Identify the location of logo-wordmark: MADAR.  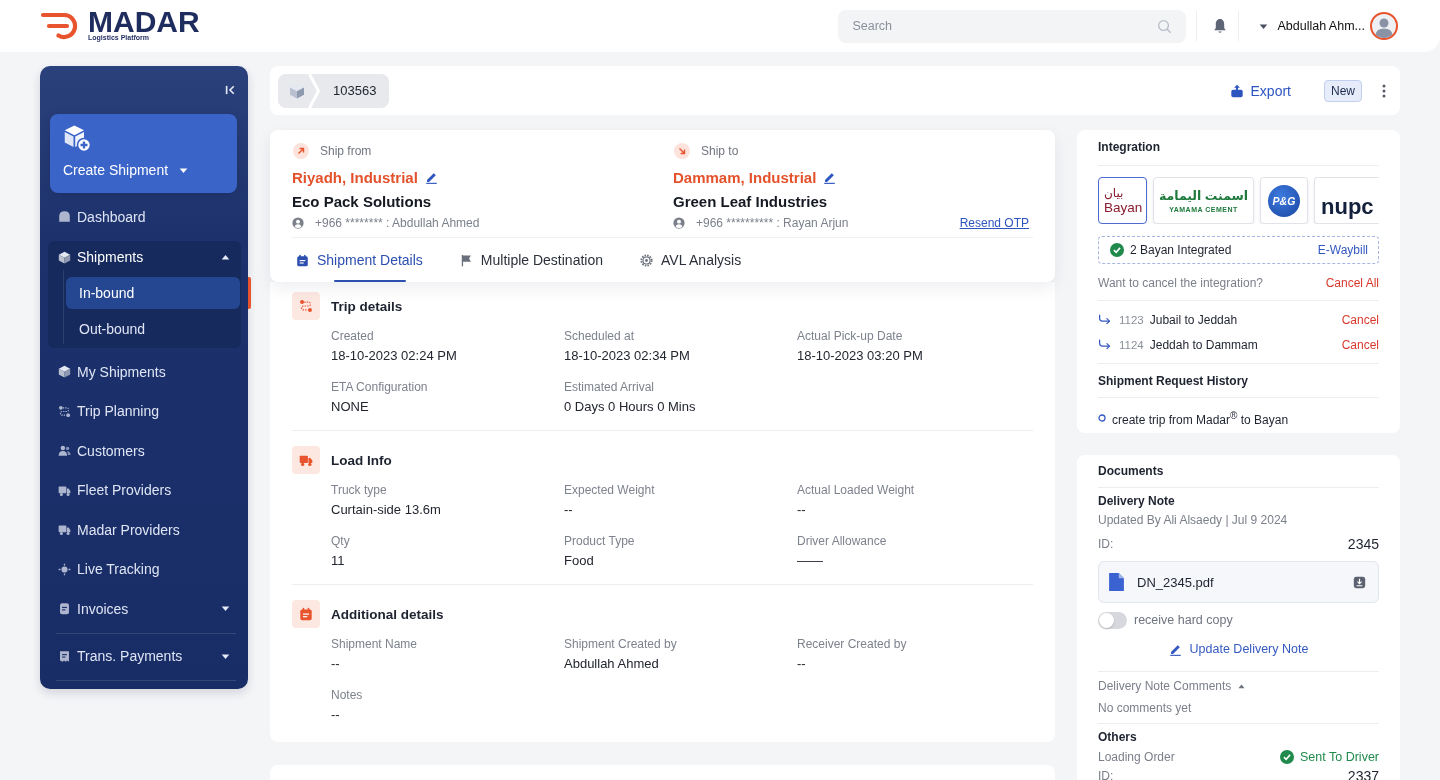
(144, 22).